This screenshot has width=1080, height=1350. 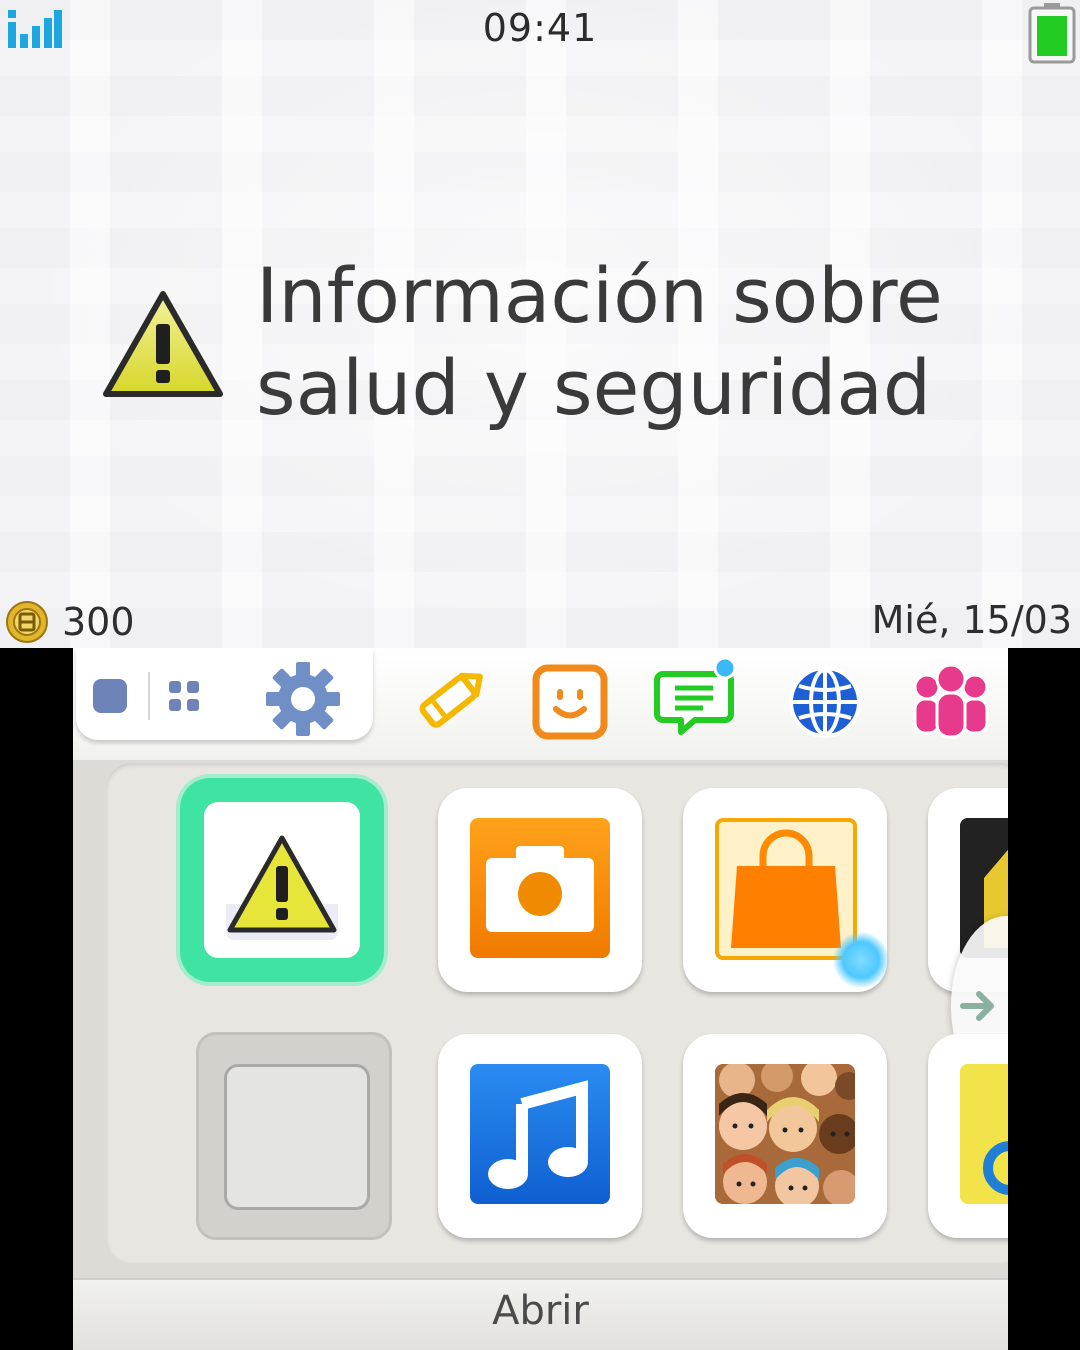 I want to click on grid-size-icon, so click(x=184, y=696).